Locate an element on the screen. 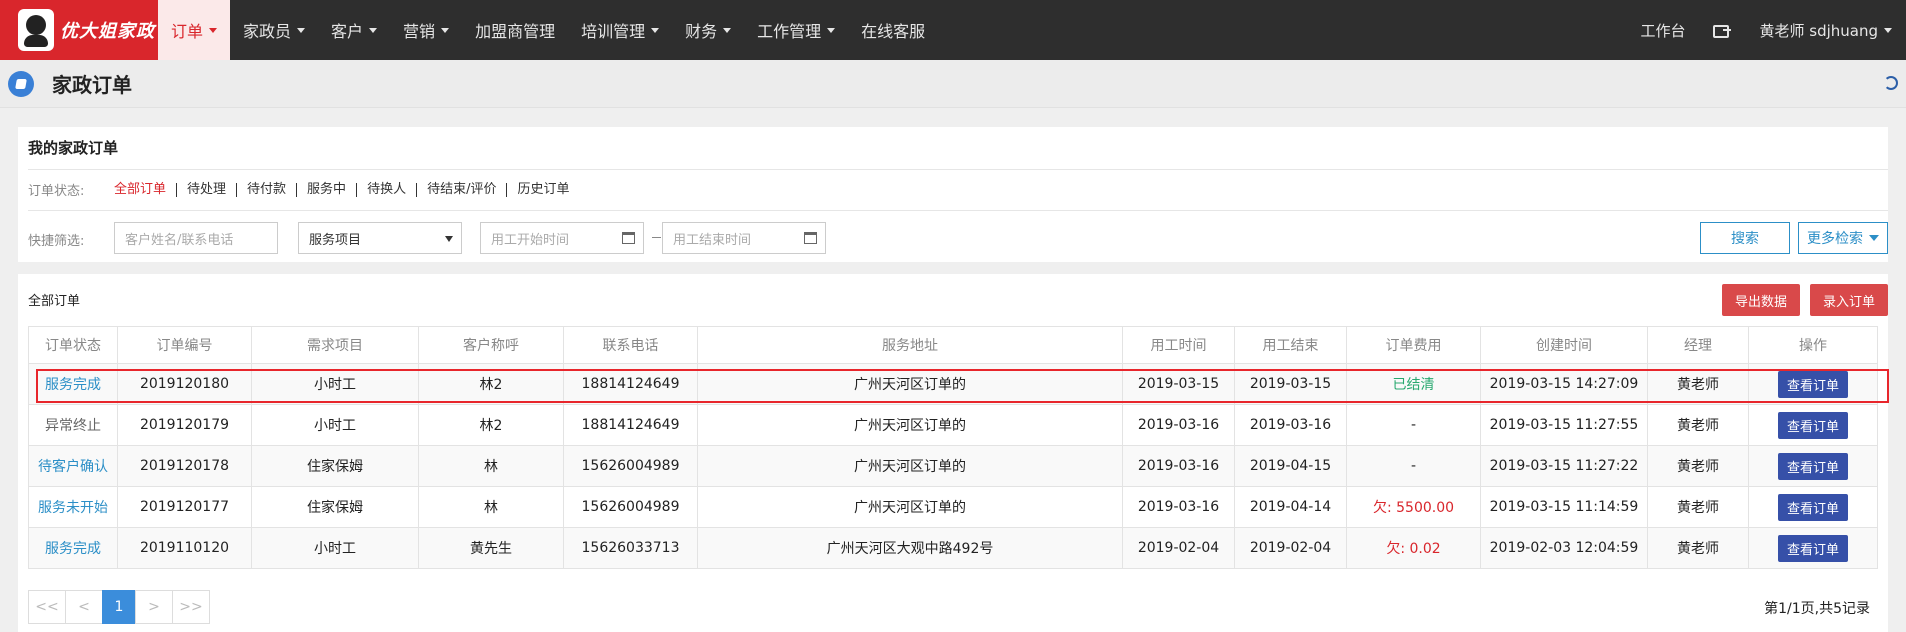 This screenshot has height=632, width=1906. nav-item-1: 家政员 is located at coordinates (274, 30).